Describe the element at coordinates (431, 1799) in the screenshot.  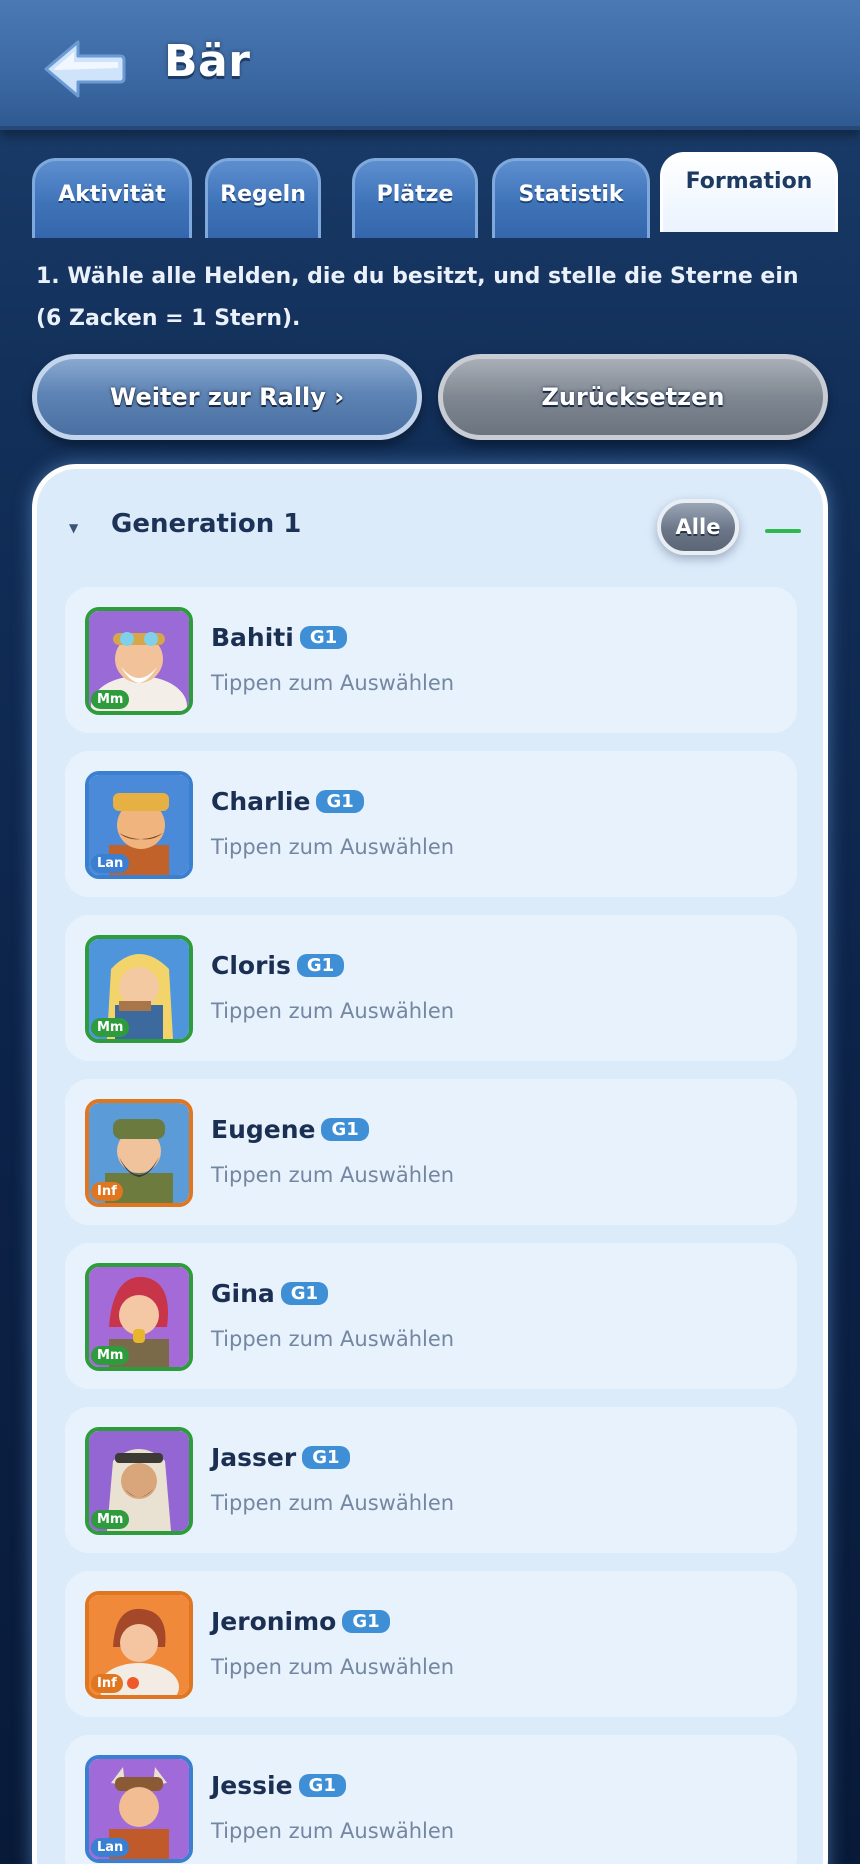
I see `hero-card-jessie: Lan Jessie G1 Tippen zum Auswählen` at that location.